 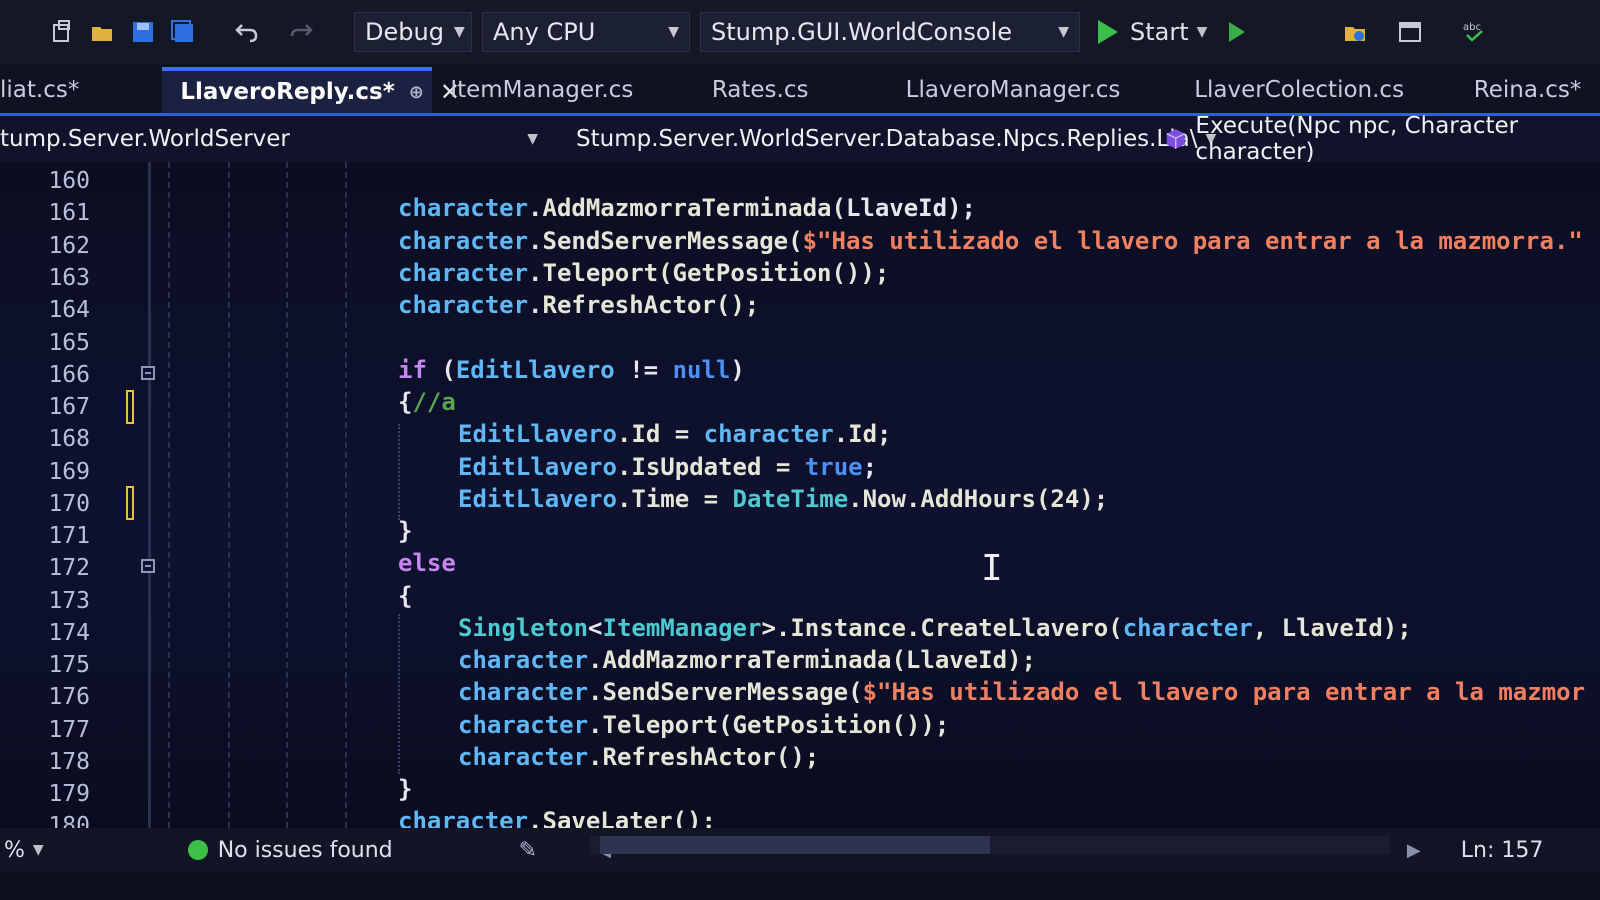 I want to click on startup-project-value: Stump.GUI.WorldConsole, so click(x=862, y=32).